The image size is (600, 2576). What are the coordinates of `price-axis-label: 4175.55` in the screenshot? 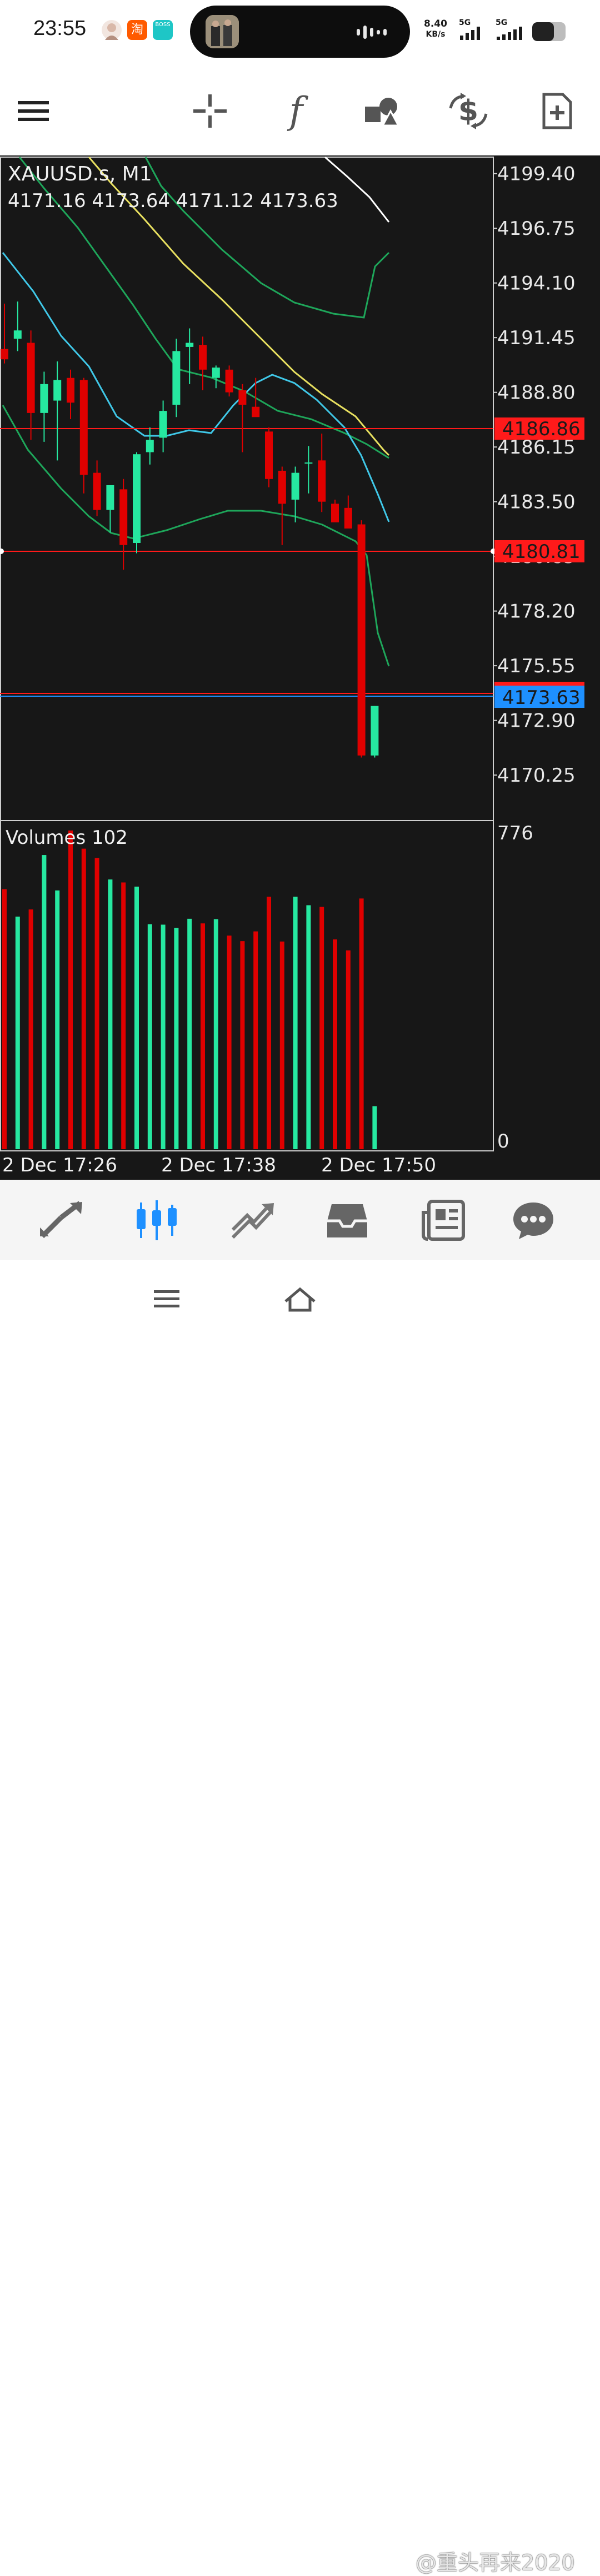 It's located at (536, 666).